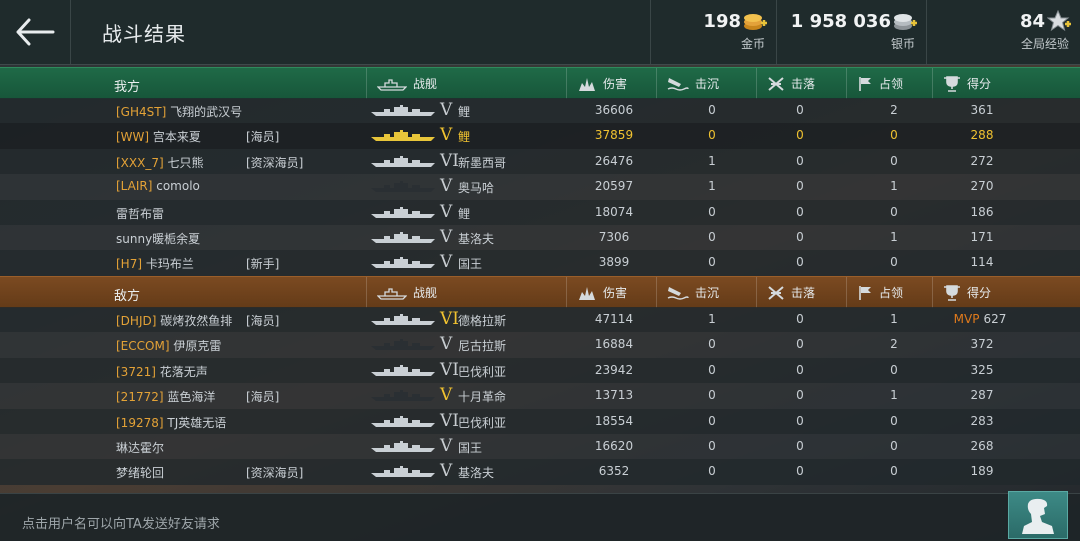 This screenshot has width=1080, height=541. Describe the element at coordinates (894, 237) in the screenshot. I see `stat-capture: 1` at that location.